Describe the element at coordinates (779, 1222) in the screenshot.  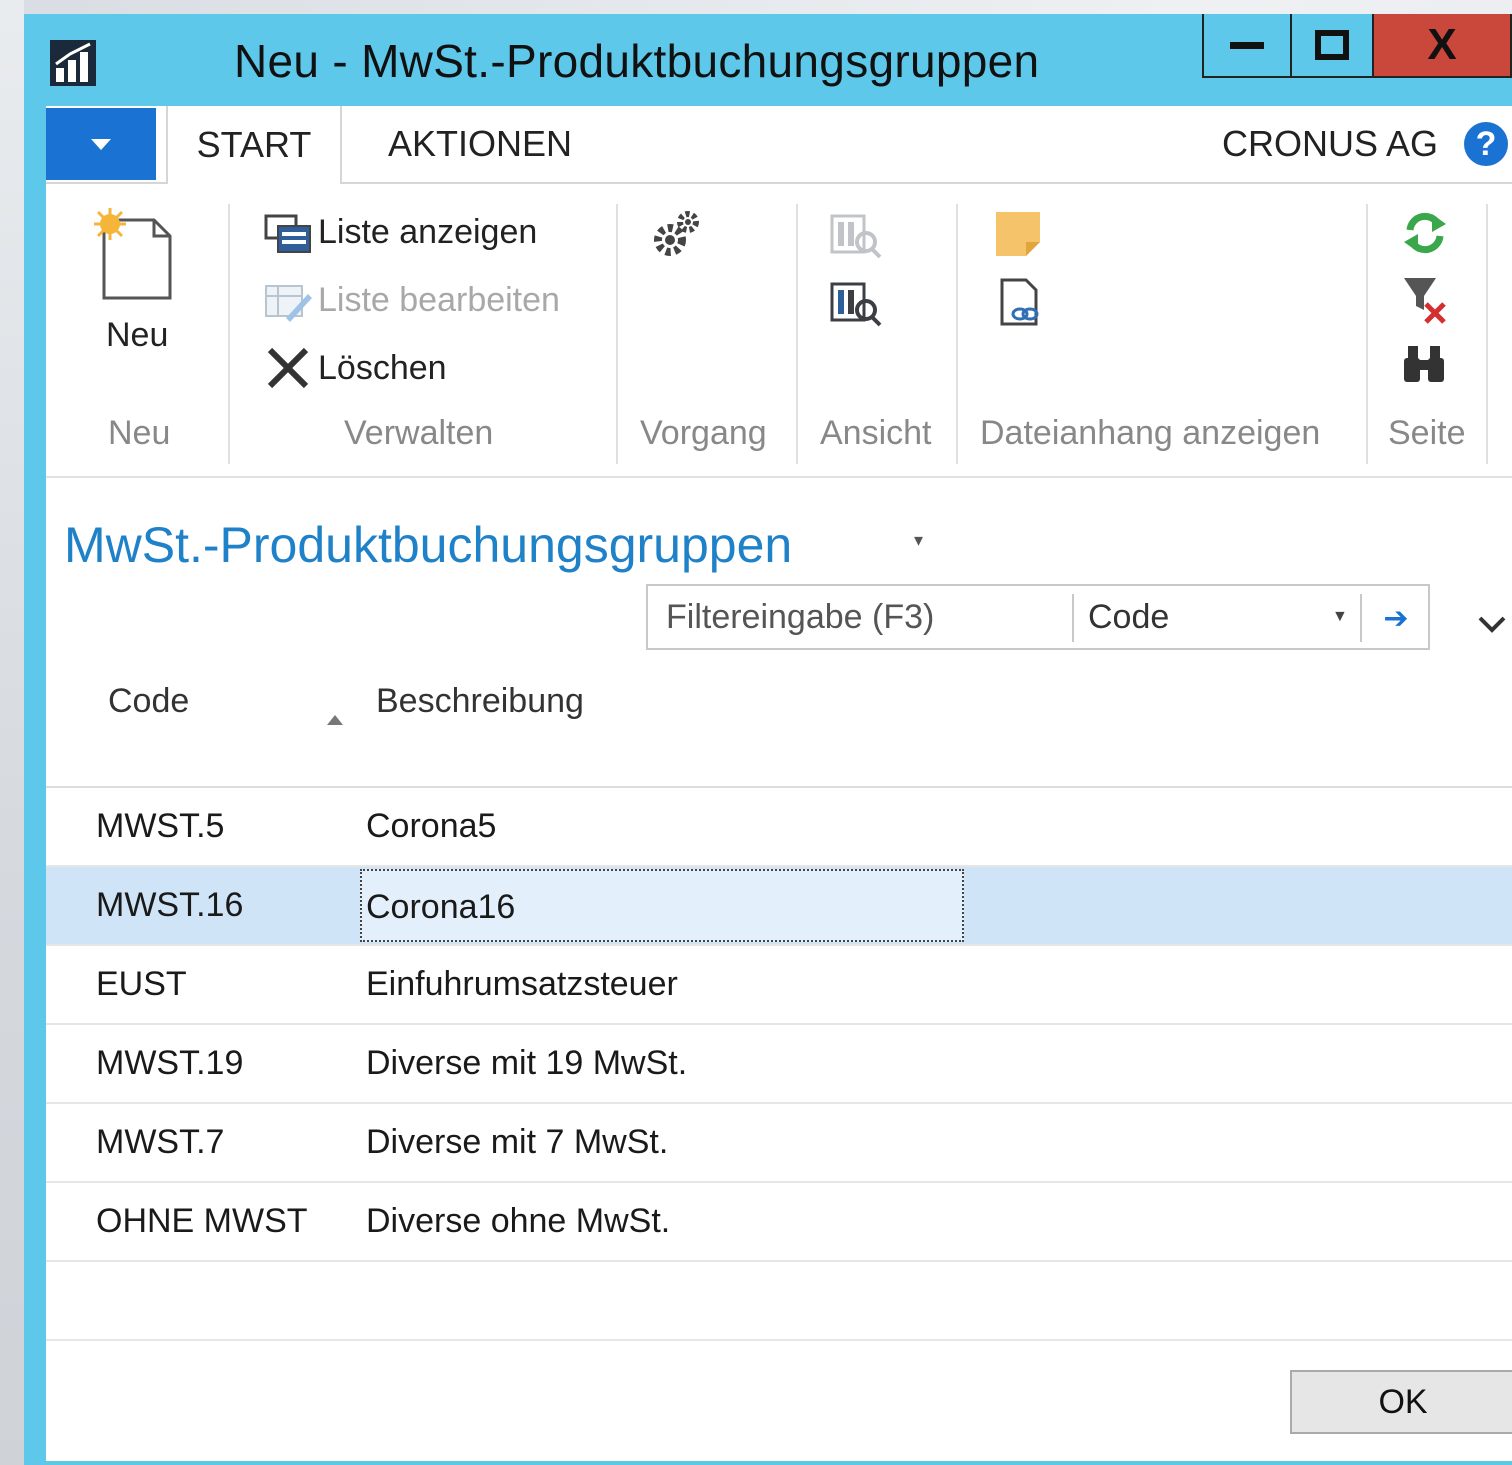
I see `table-row: OHNE MWST Diverse ohne MwSt.` at that location.